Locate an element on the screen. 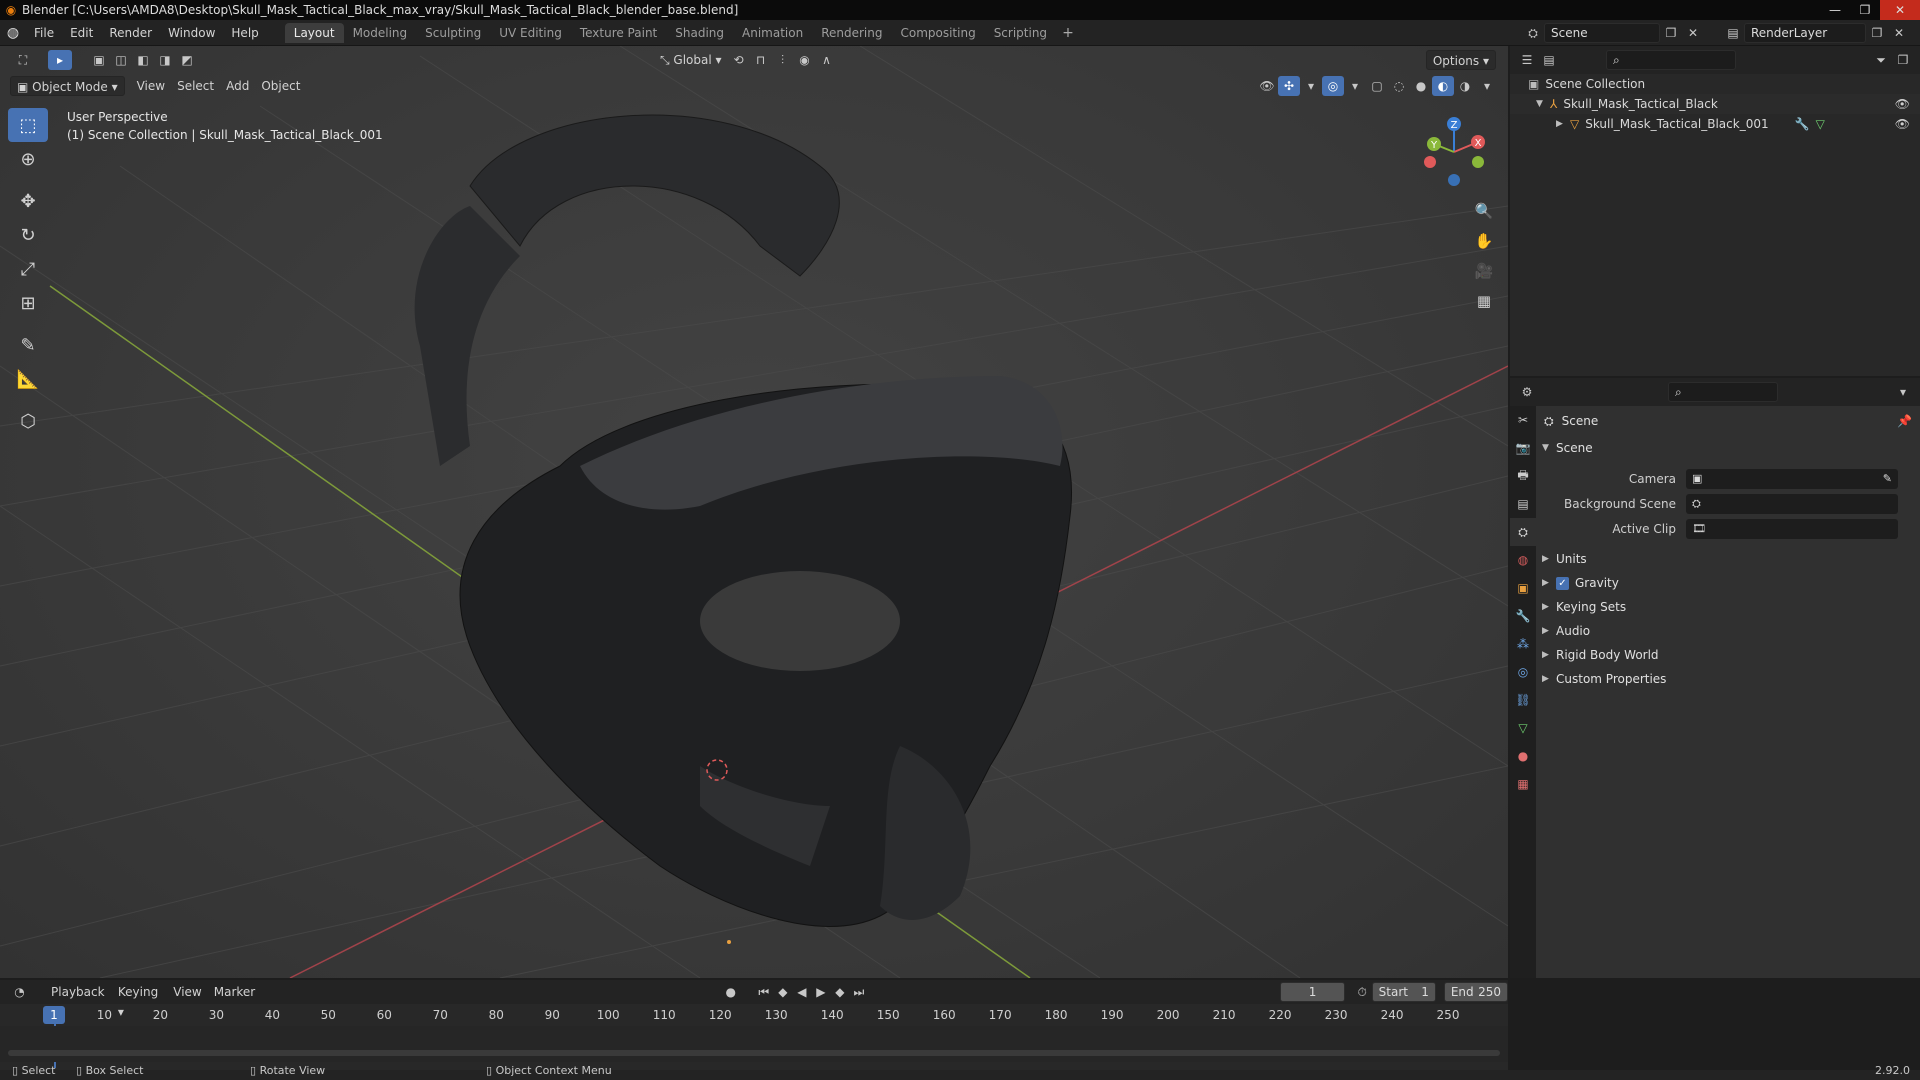  shading-dropdown-icon: ▾ is located at coordinates (1487, 86).